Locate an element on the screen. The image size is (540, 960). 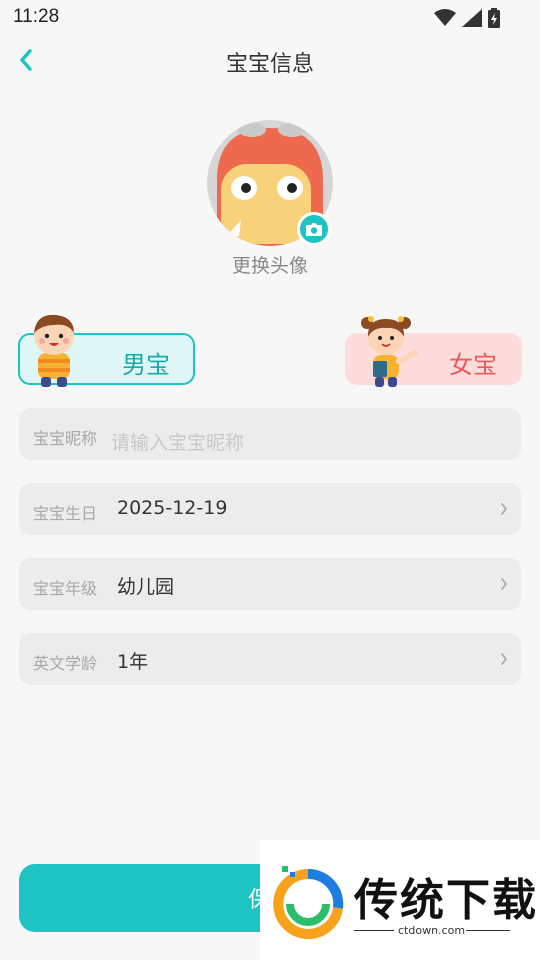
nickname-field: 宝宝昵称 is located at coordinates (270, 434).